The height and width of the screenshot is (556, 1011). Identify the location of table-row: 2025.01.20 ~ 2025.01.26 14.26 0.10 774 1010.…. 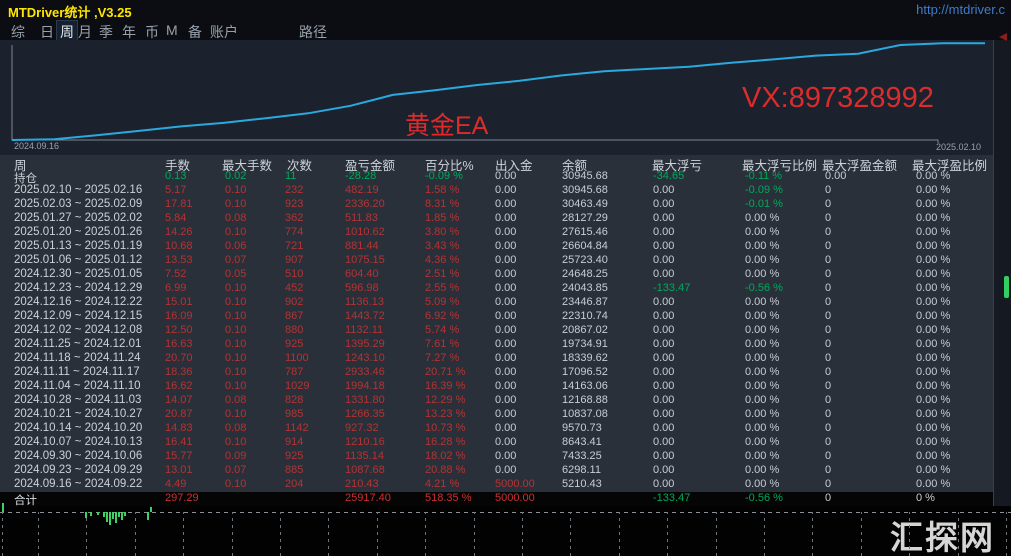
(505, 233).